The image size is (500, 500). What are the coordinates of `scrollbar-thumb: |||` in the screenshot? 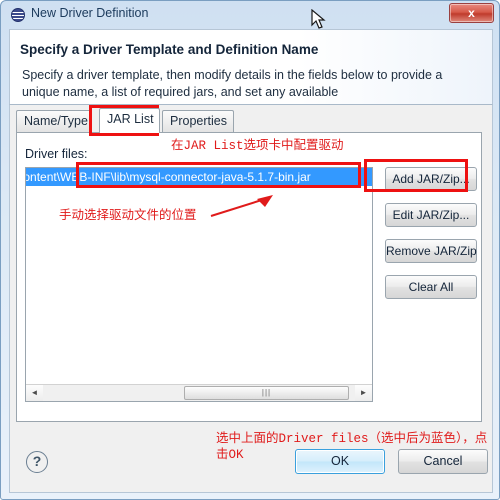 It's located at (266, 393).